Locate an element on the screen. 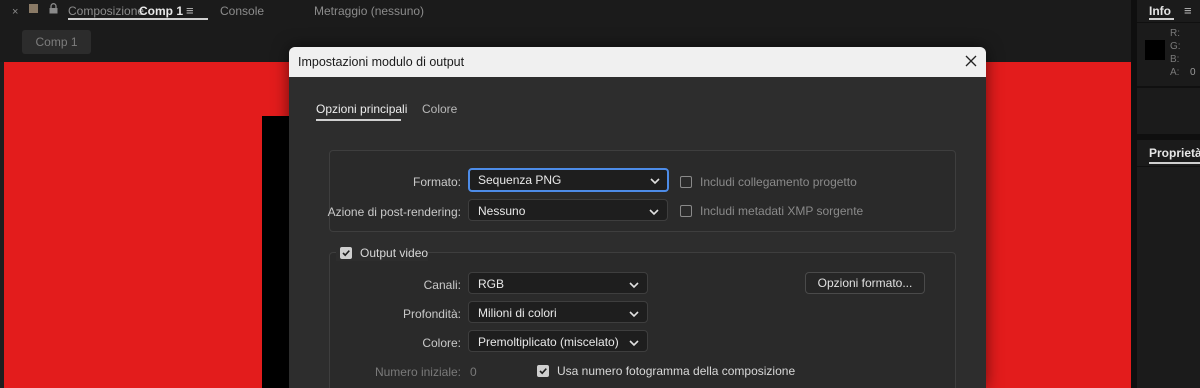 Image resolution: width=1200 pixels, height=388 pixels. depth-label: Profondità: is located at coordinates (431, 314).